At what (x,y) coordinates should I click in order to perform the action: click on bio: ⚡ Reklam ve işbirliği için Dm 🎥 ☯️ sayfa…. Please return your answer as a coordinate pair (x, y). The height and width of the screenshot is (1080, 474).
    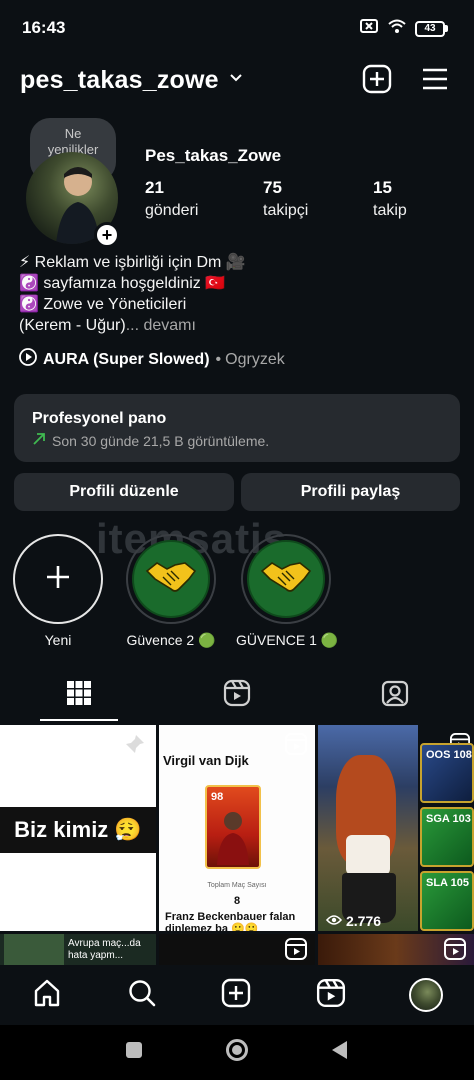
    Looking at the image, I should click on (239, 294).